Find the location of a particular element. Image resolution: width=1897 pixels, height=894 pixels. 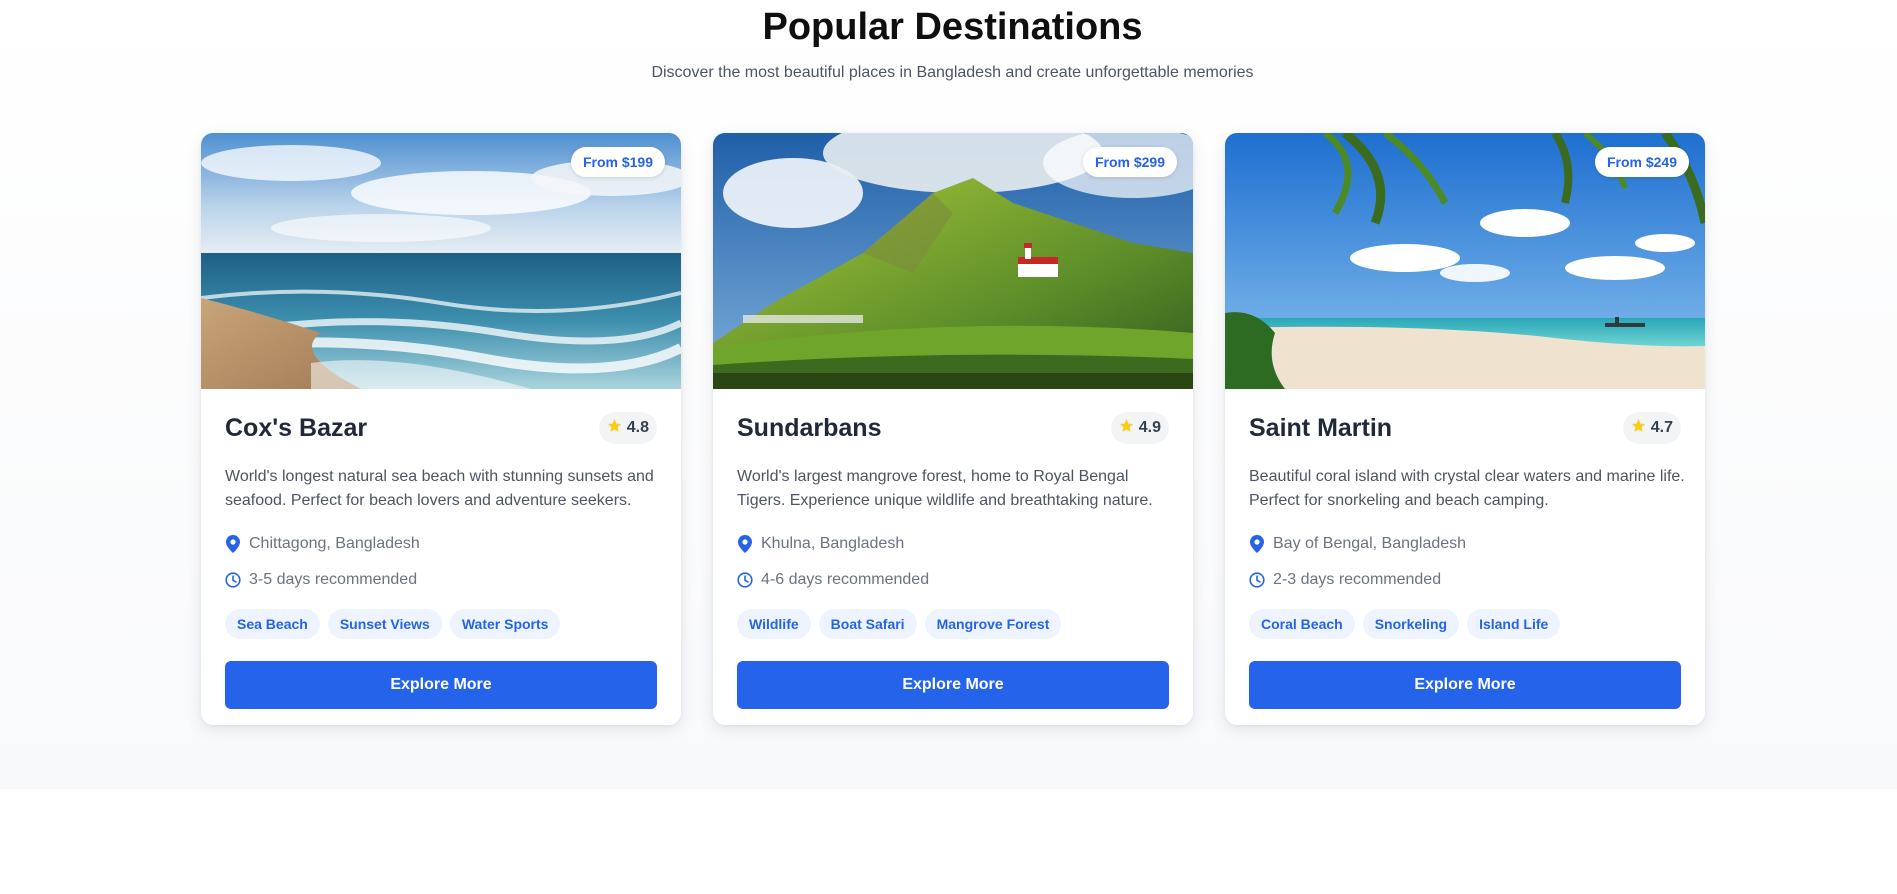

destination-name: Saint Martin is located at coordinates (1321, 428).